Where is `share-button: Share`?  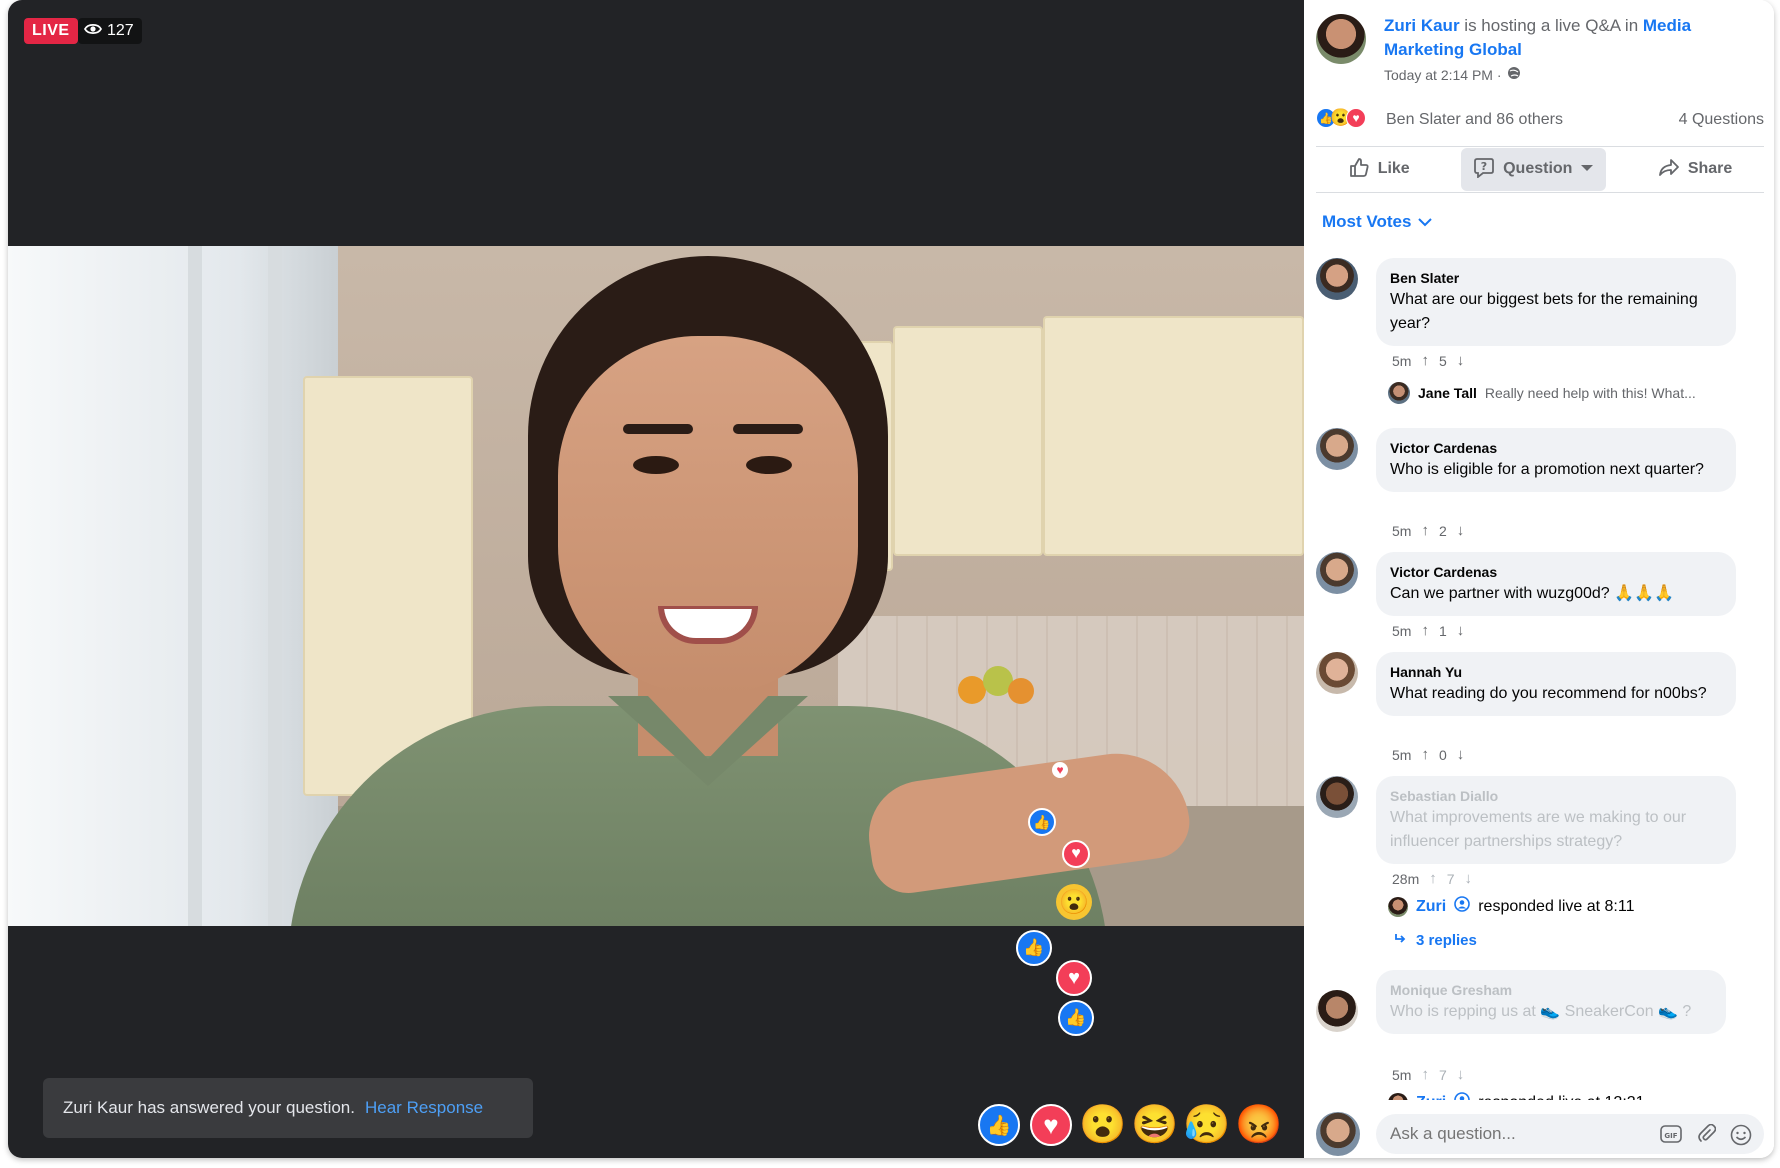 share-button: Share is located at coordinates (1695, 169).